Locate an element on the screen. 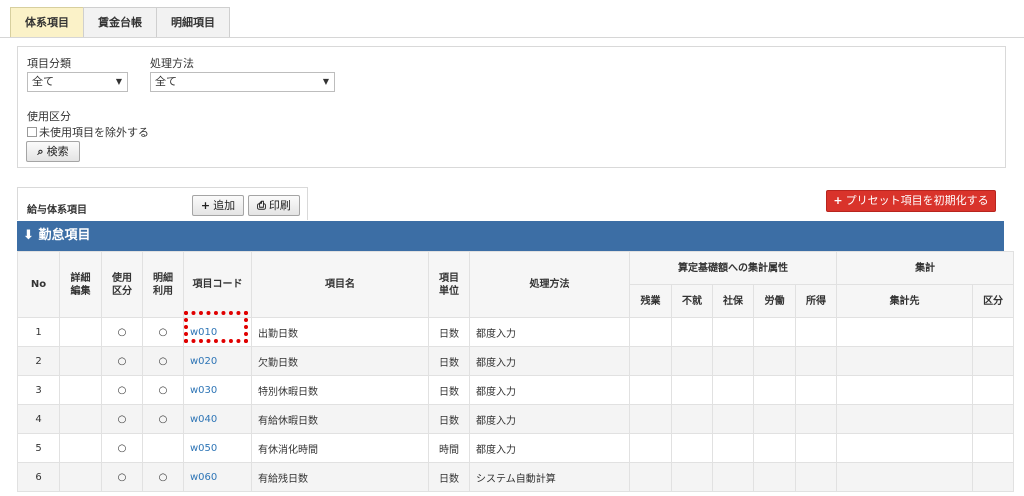 This screenshot has width=1024, height=496. cell-item-name: 欠勤日数 is located at coordinates (340, 361).